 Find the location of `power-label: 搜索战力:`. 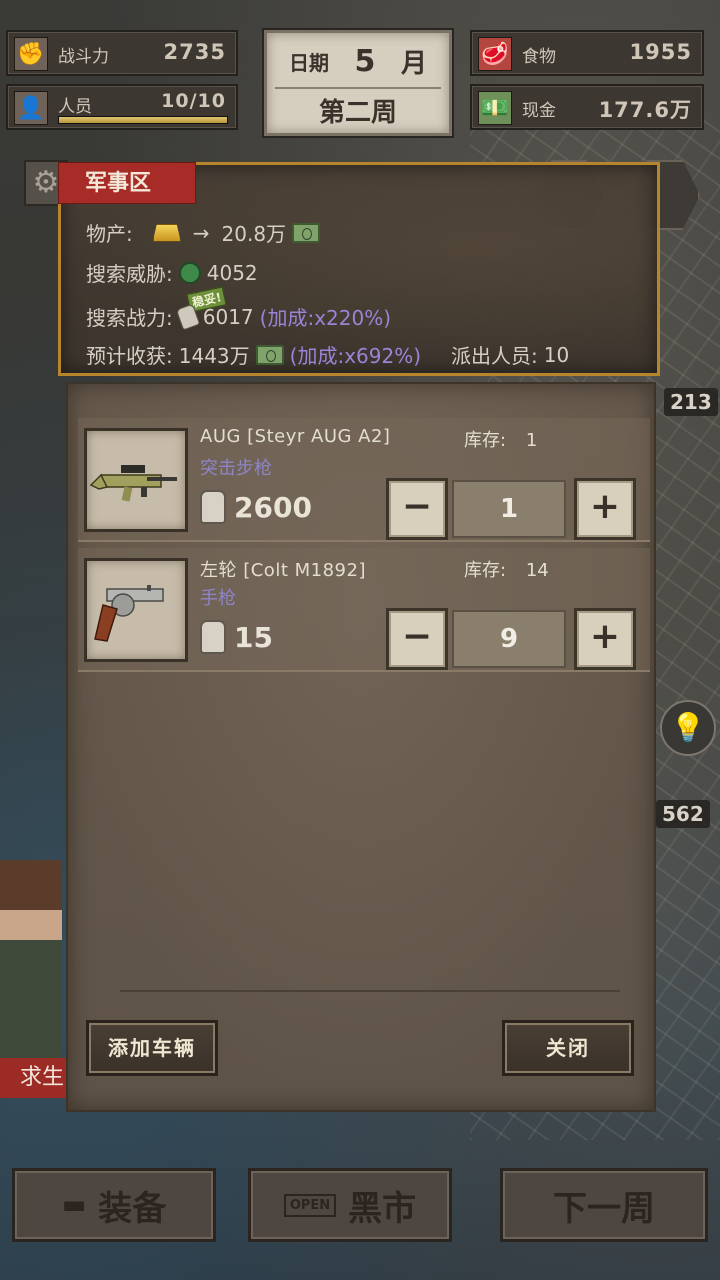

power-label: 搜索战力: is located at coordinates (129, 318).